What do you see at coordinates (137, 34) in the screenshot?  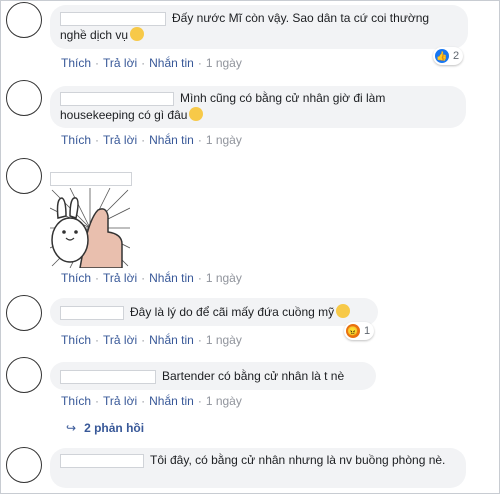 I see `sad-face-emoji` at bounding box center [137, 34].